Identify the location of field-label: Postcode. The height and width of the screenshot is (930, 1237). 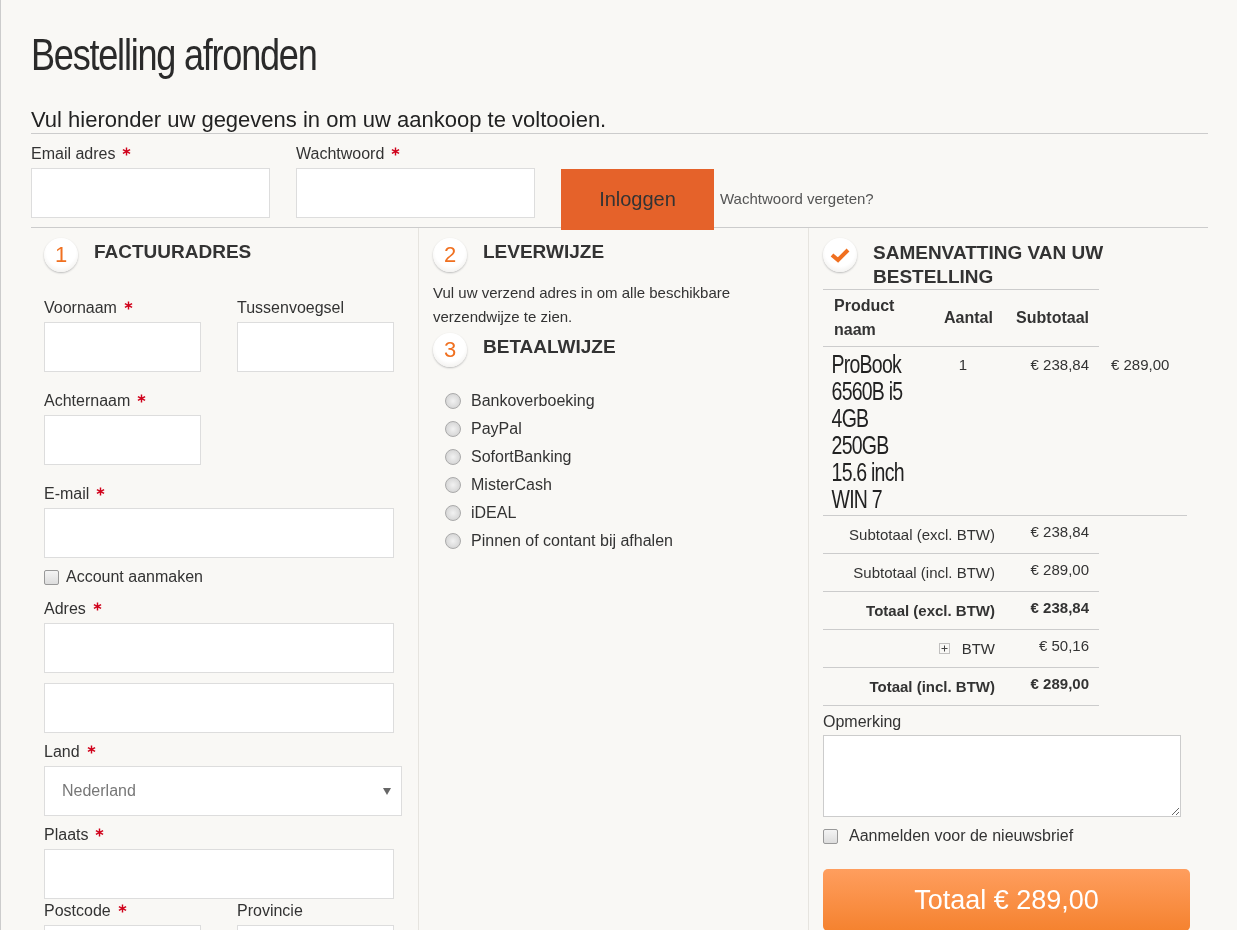
(77, 911).